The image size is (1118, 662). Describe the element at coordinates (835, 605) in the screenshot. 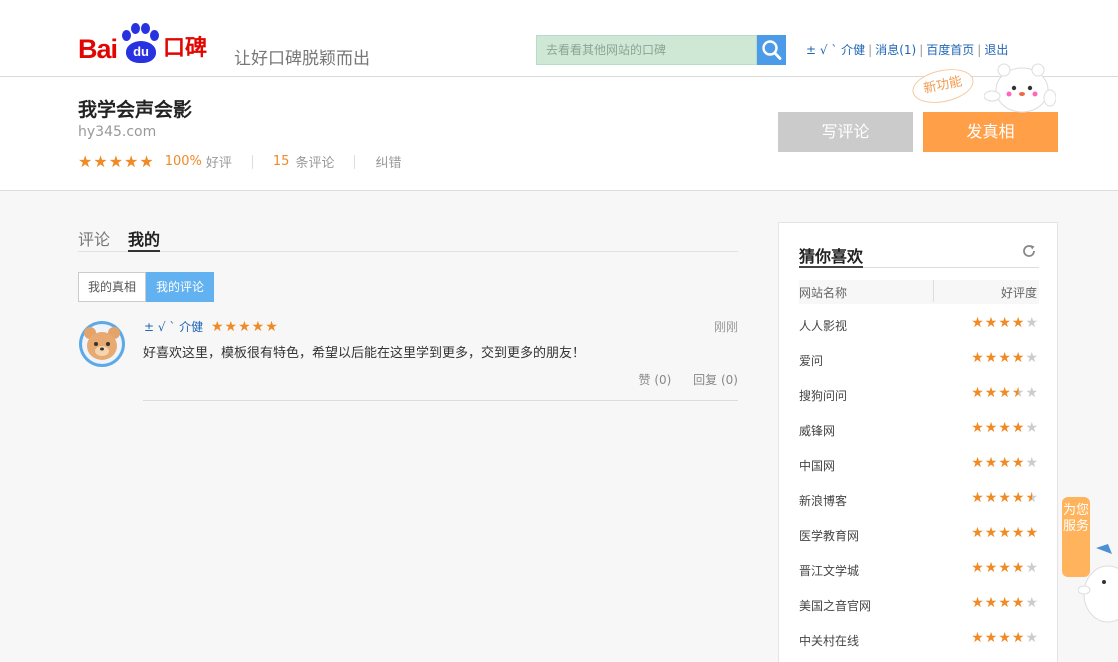

I see `site-name-link: 美国之音官网` at that location.